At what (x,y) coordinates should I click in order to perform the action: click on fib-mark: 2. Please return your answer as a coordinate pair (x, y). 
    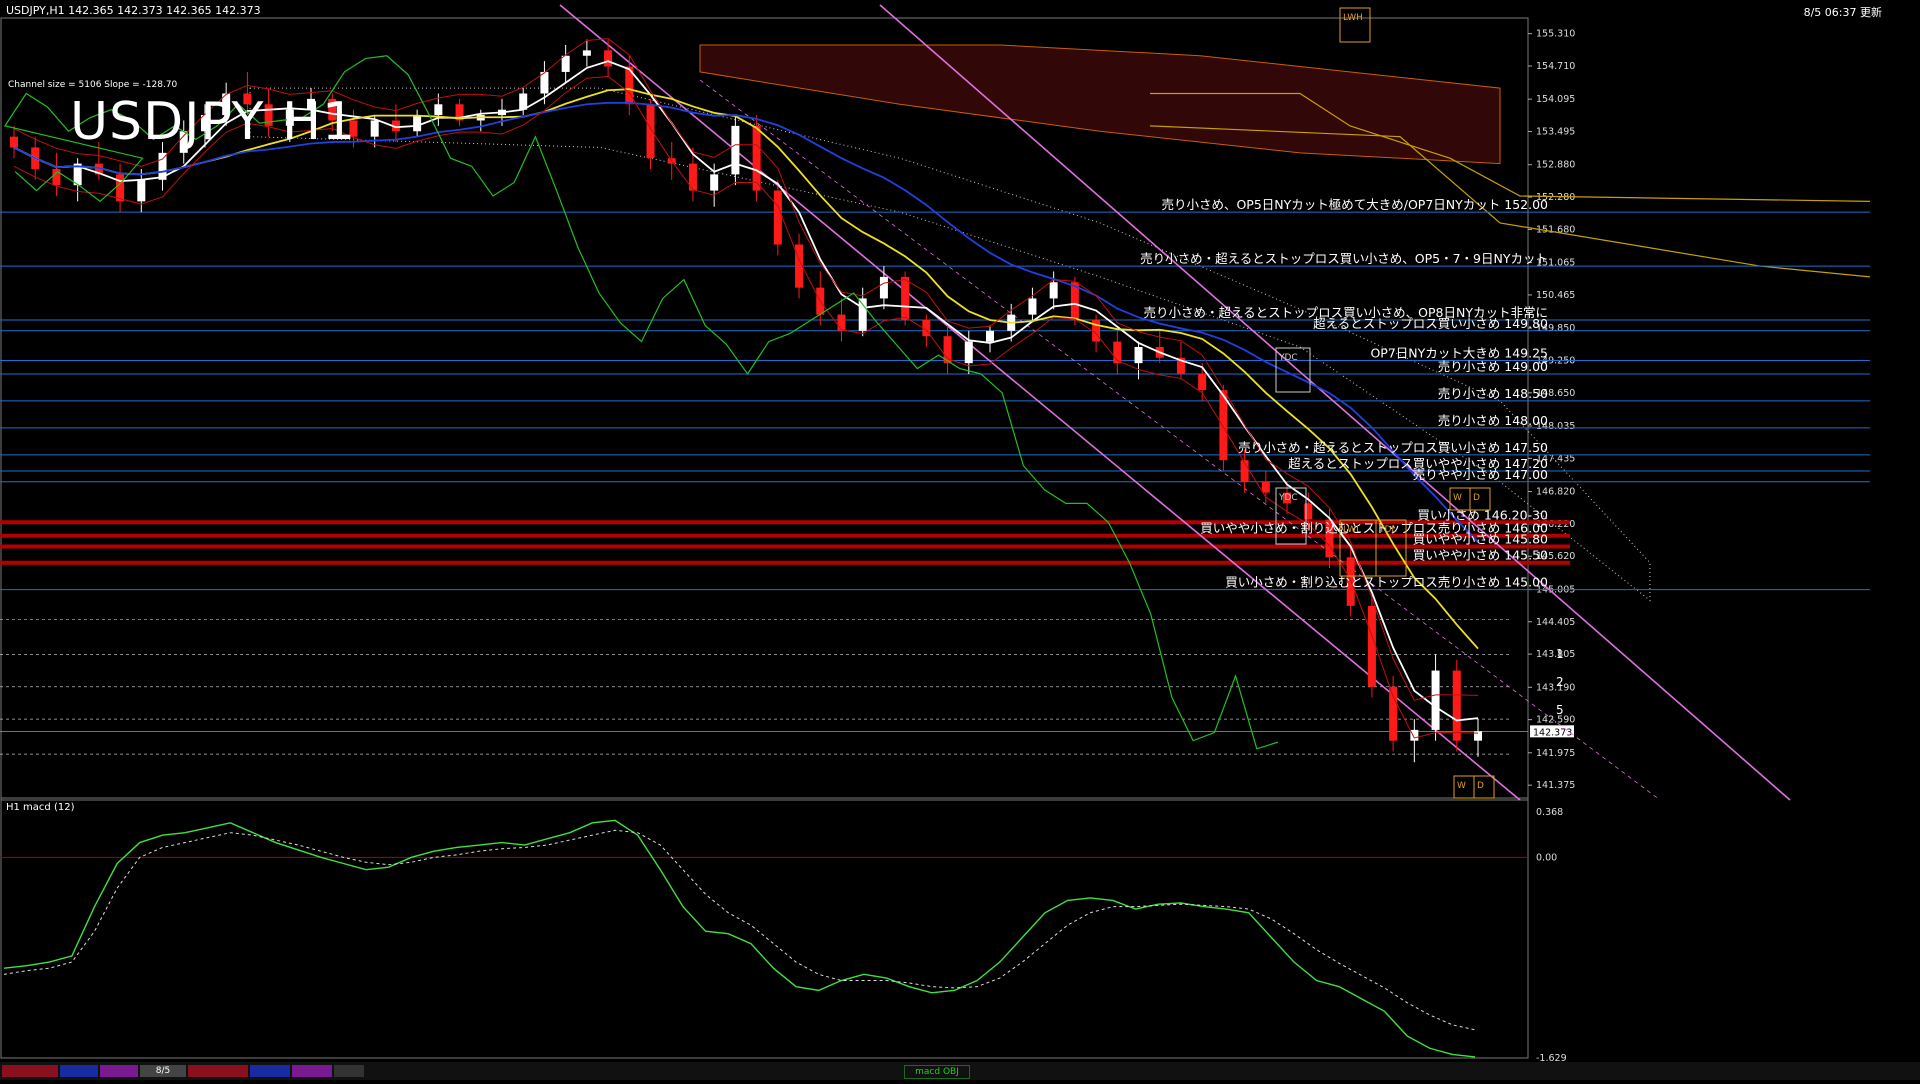
    Looking at the image, I should click on (1560, 682).